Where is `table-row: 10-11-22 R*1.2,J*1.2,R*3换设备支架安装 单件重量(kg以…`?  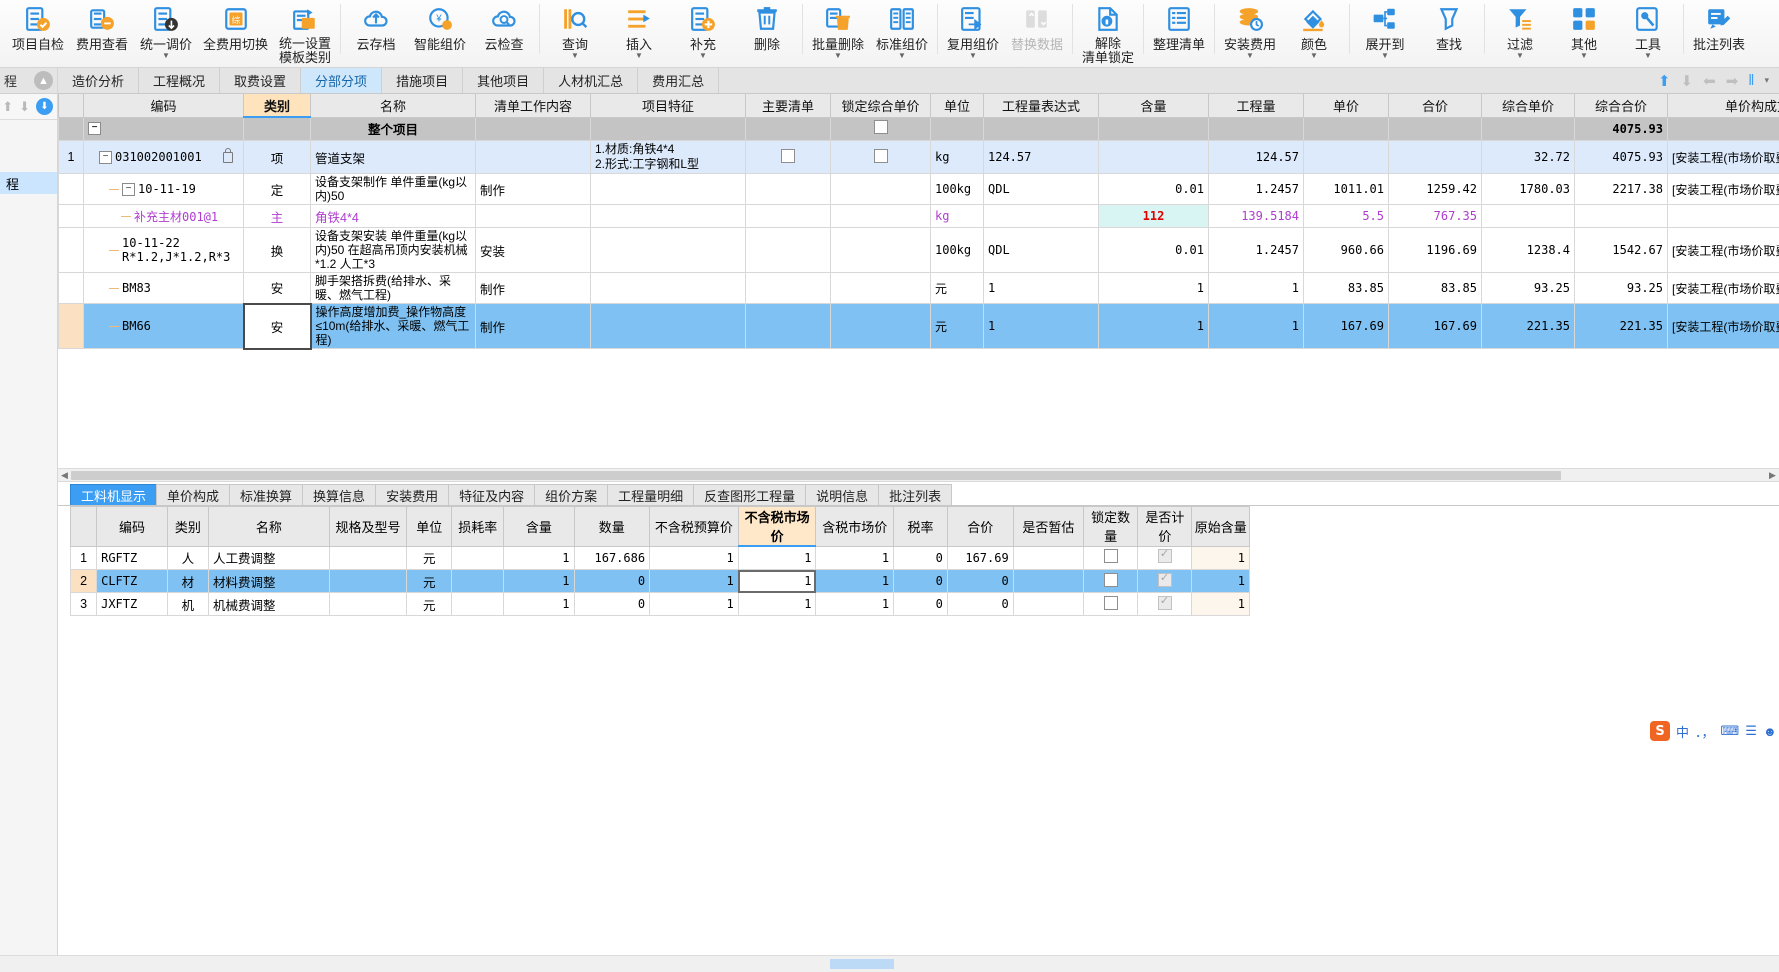
table-row: 10-11-22 R*1.2,J*1.2,R*3换设备支架安装 单件重量(kg以… is located at coordinates (919, 250).